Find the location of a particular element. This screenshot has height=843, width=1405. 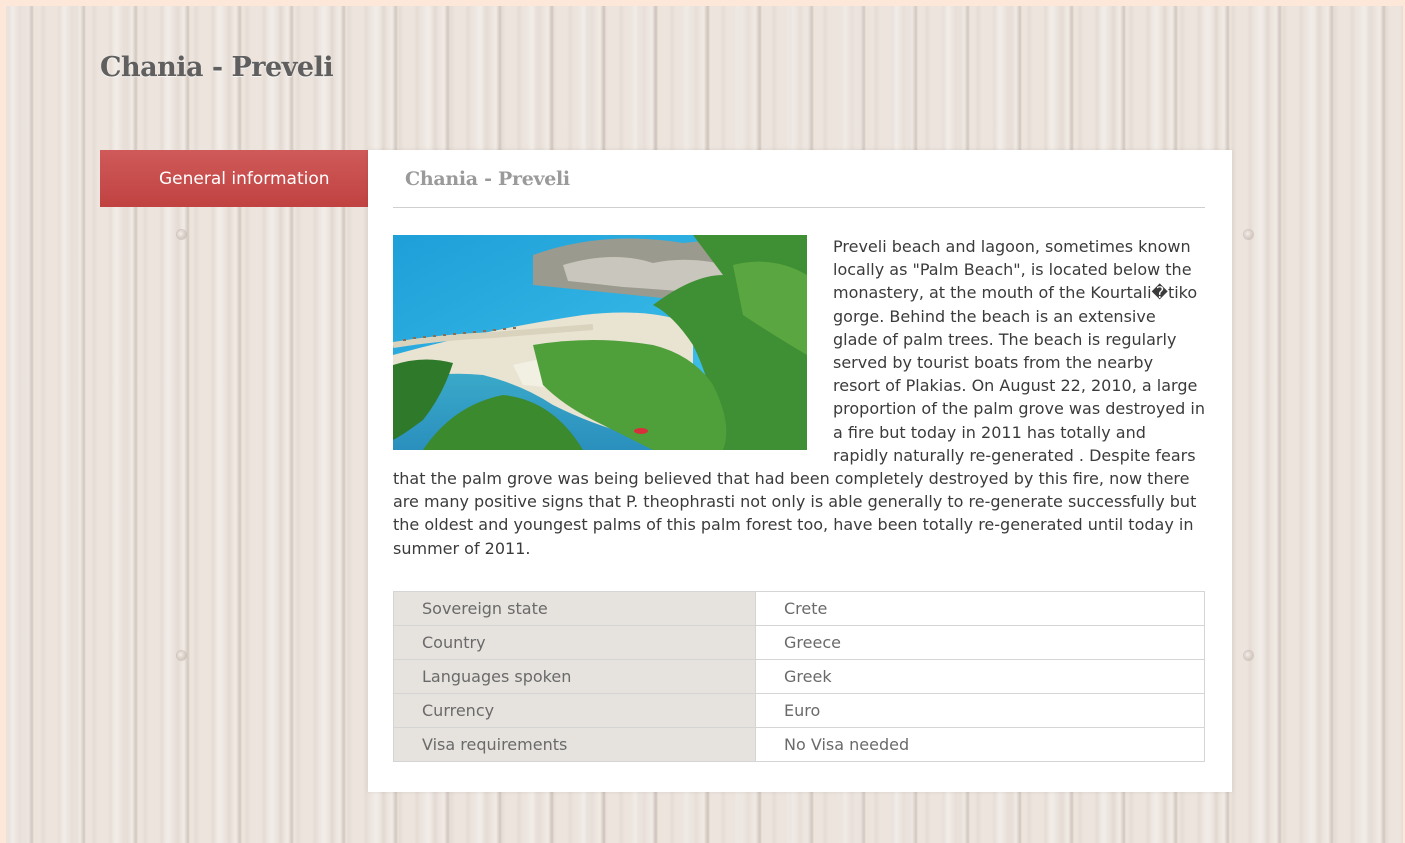

table-row: Languages spoken Greek is located at coordinates (799, 676).